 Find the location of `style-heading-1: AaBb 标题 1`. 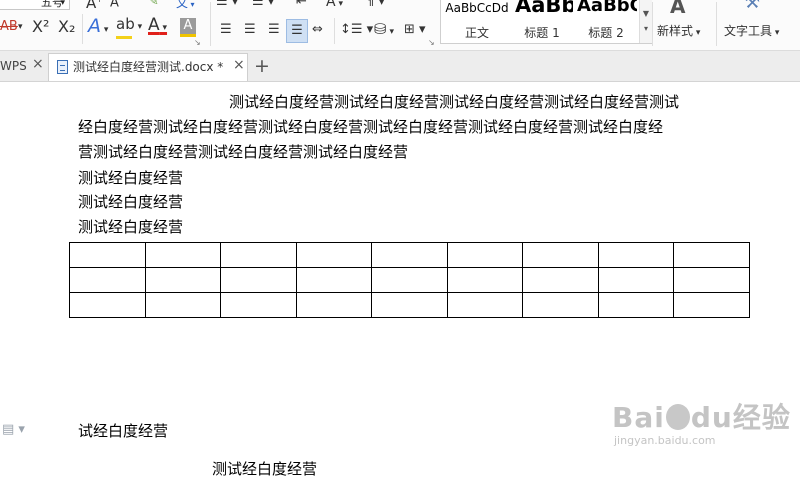

style-heading-1: AaBb 标题 1 is located at coordinates (542, 21).